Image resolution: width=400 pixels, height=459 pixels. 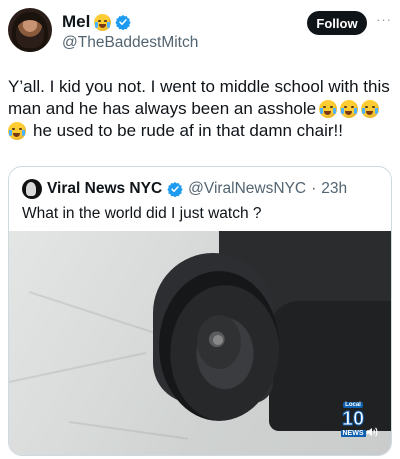 What do you see at coordinates (76, 22) in the screenshot?
I see `author-display-name: Mel` at bounding box center [76, 22].